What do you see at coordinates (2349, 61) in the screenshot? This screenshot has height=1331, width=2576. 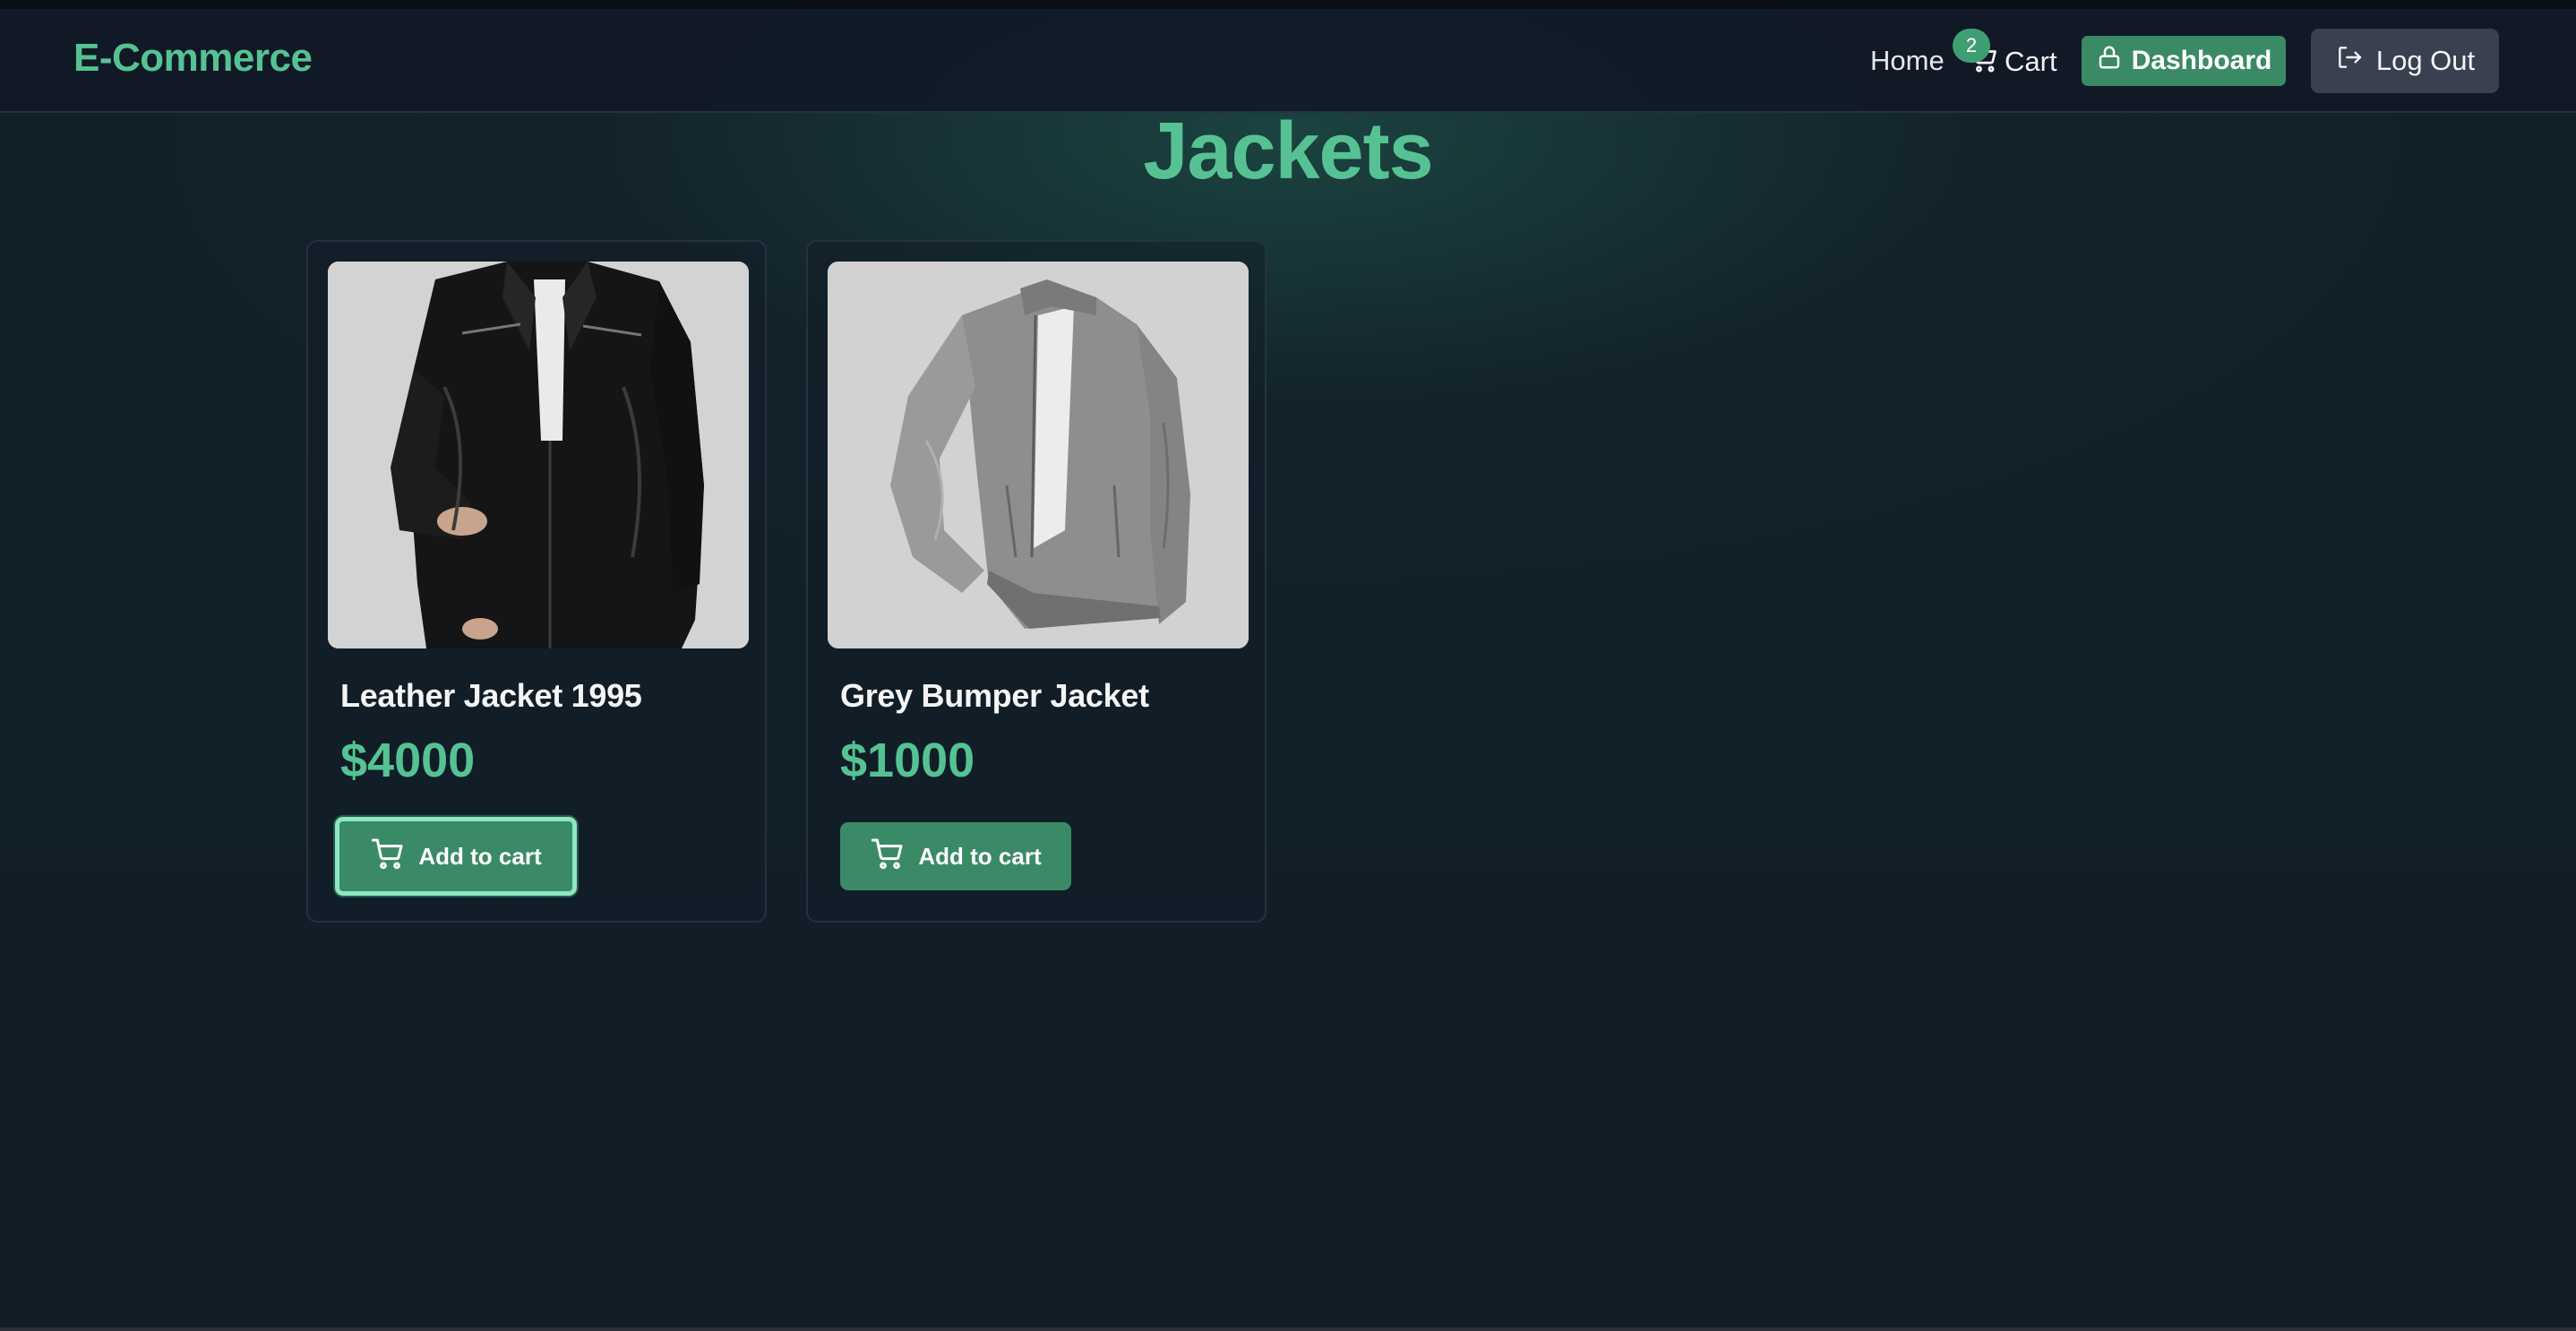 I see `logout-icon` at bounding box center [2349, 61].